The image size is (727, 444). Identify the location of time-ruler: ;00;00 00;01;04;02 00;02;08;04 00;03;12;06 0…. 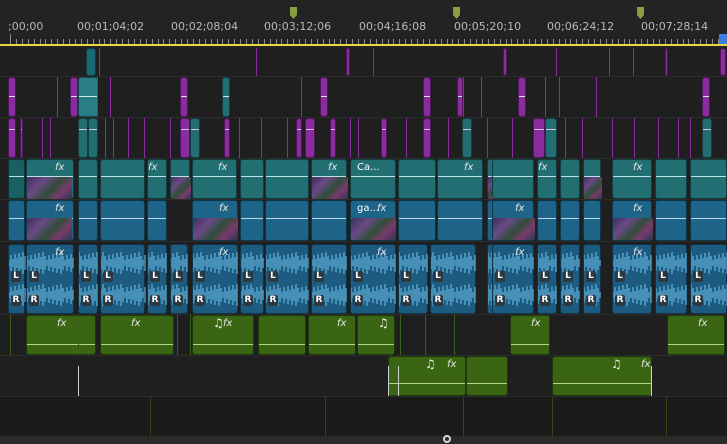
(363, 24).